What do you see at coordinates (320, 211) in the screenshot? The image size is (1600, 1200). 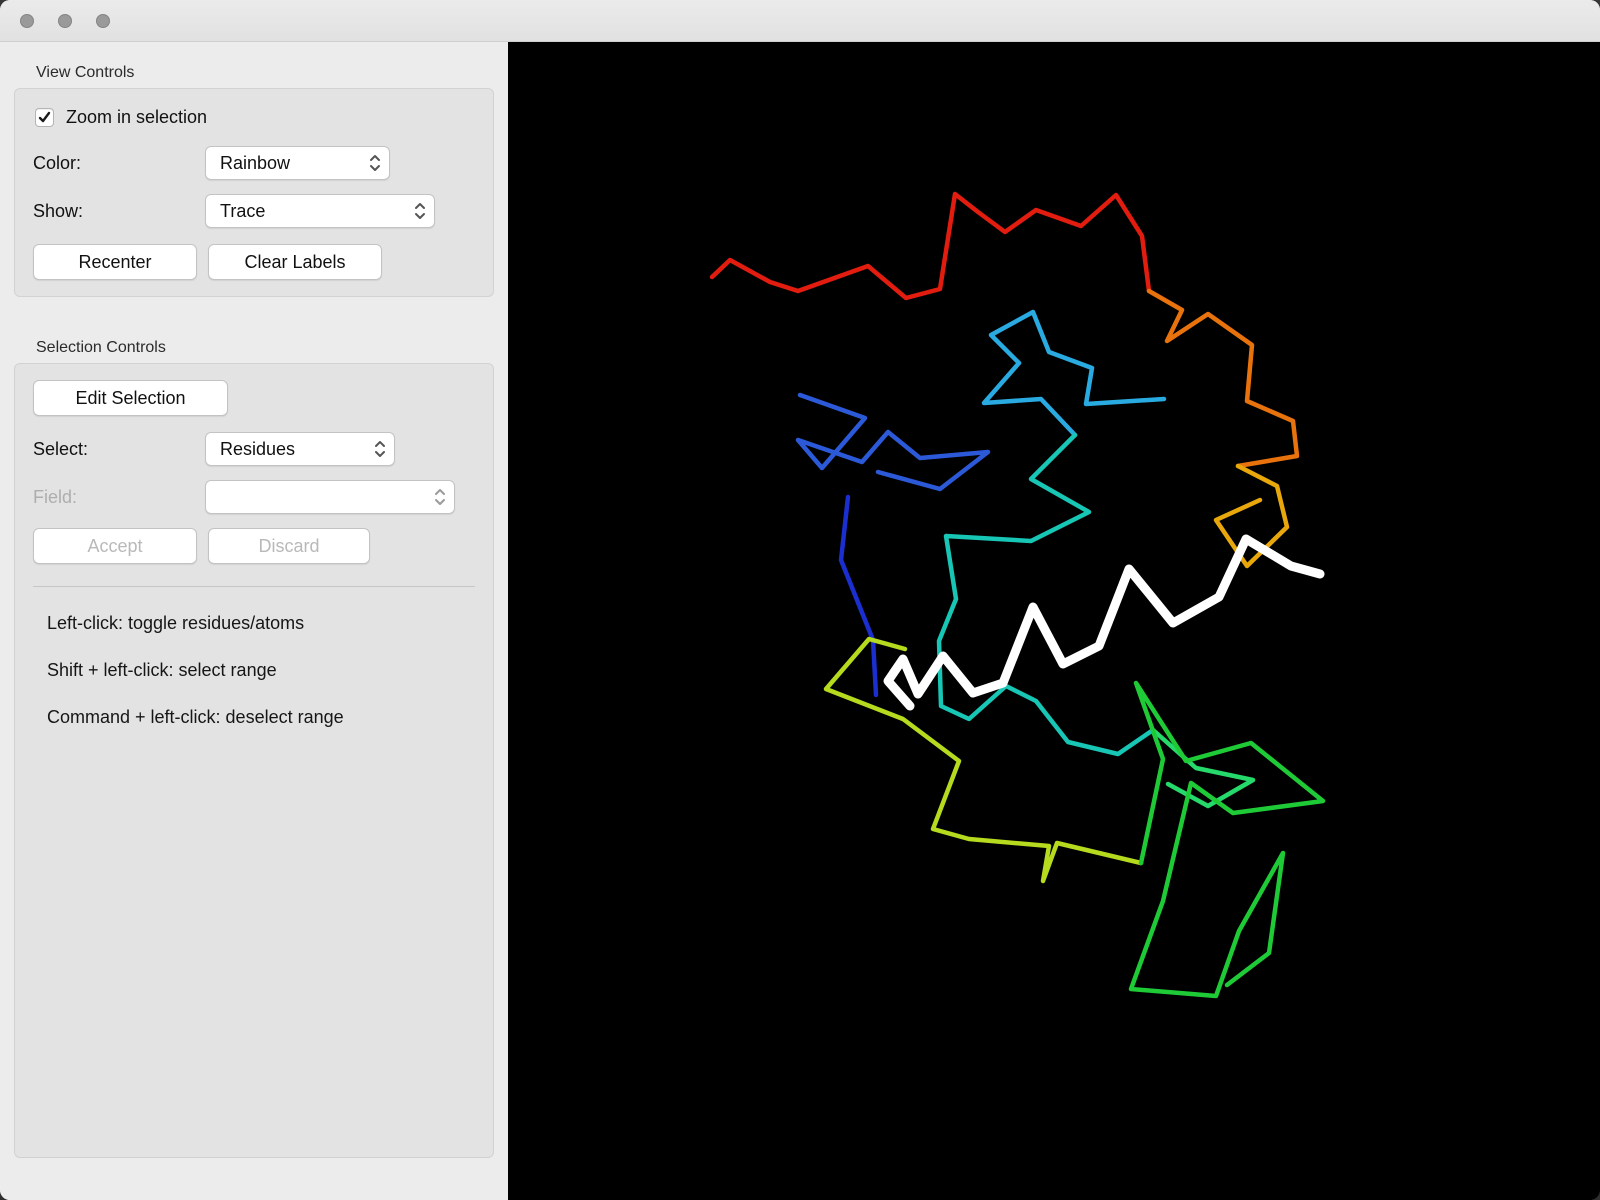 I see `show-dropdown: Trace` at bounding box center [320, 211].